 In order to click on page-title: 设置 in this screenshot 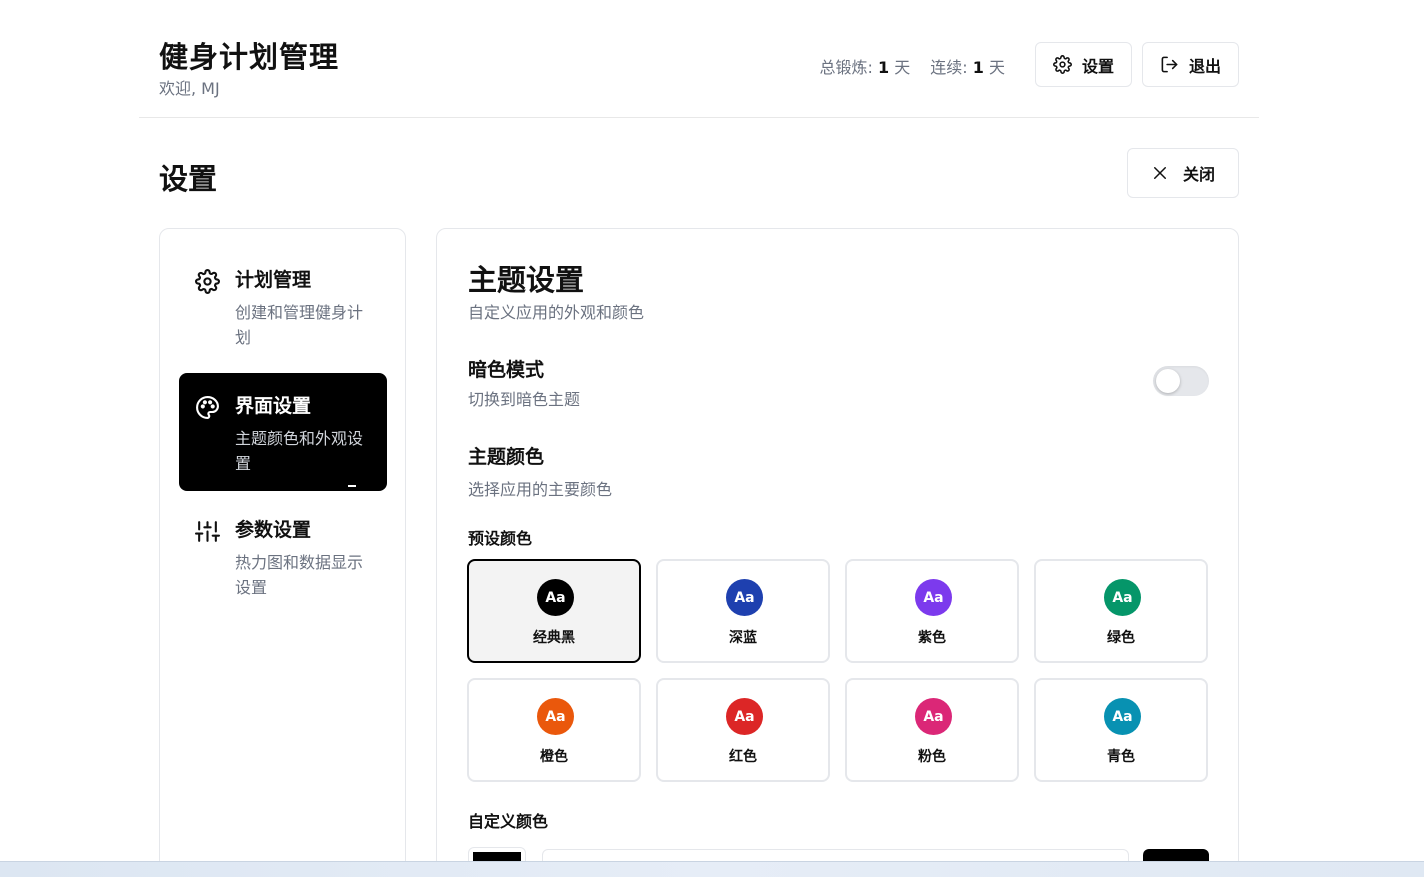, I will do `click(188, 179)`.